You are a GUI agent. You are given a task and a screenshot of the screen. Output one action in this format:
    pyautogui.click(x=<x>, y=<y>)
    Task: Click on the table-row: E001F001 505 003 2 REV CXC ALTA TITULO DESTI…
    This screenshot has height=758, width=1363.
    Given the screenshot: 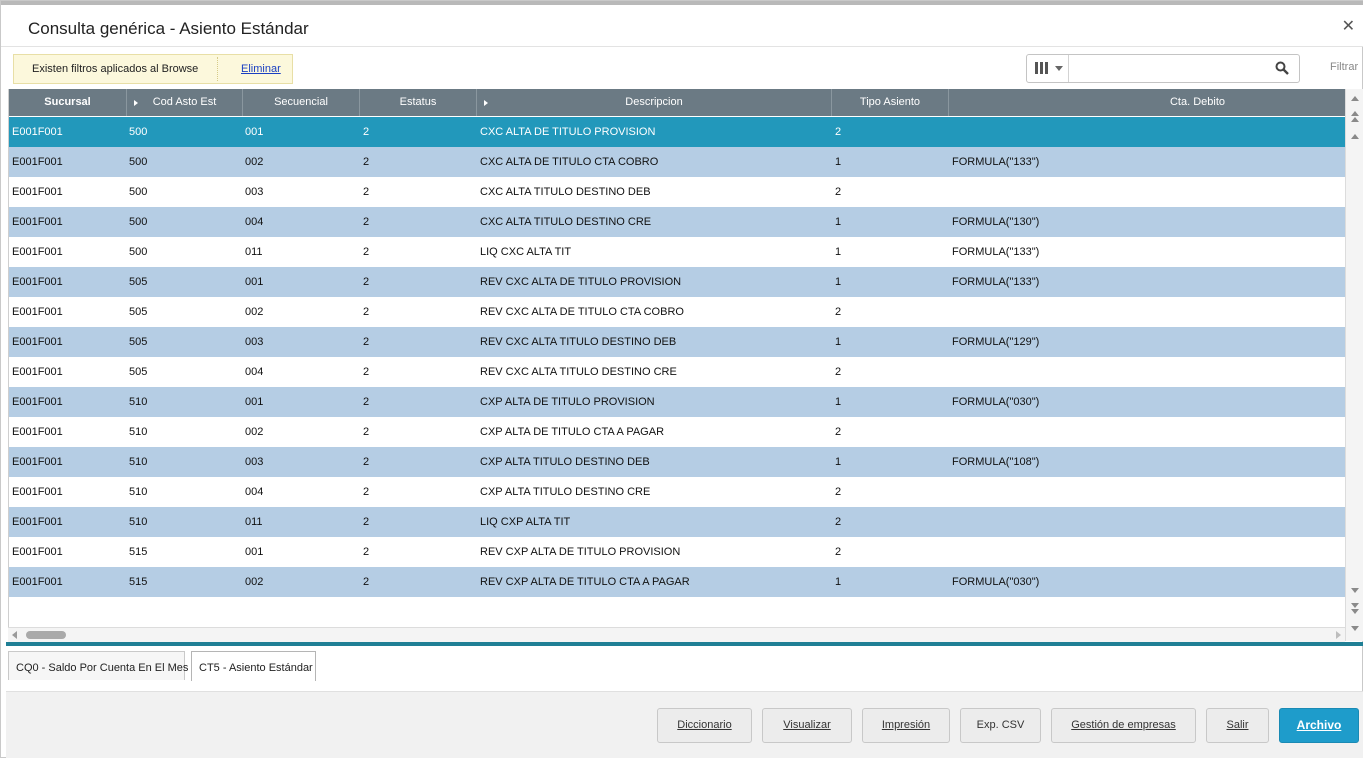 What is the action you would take?
    pyautogui.click(x=677, y=342)
    